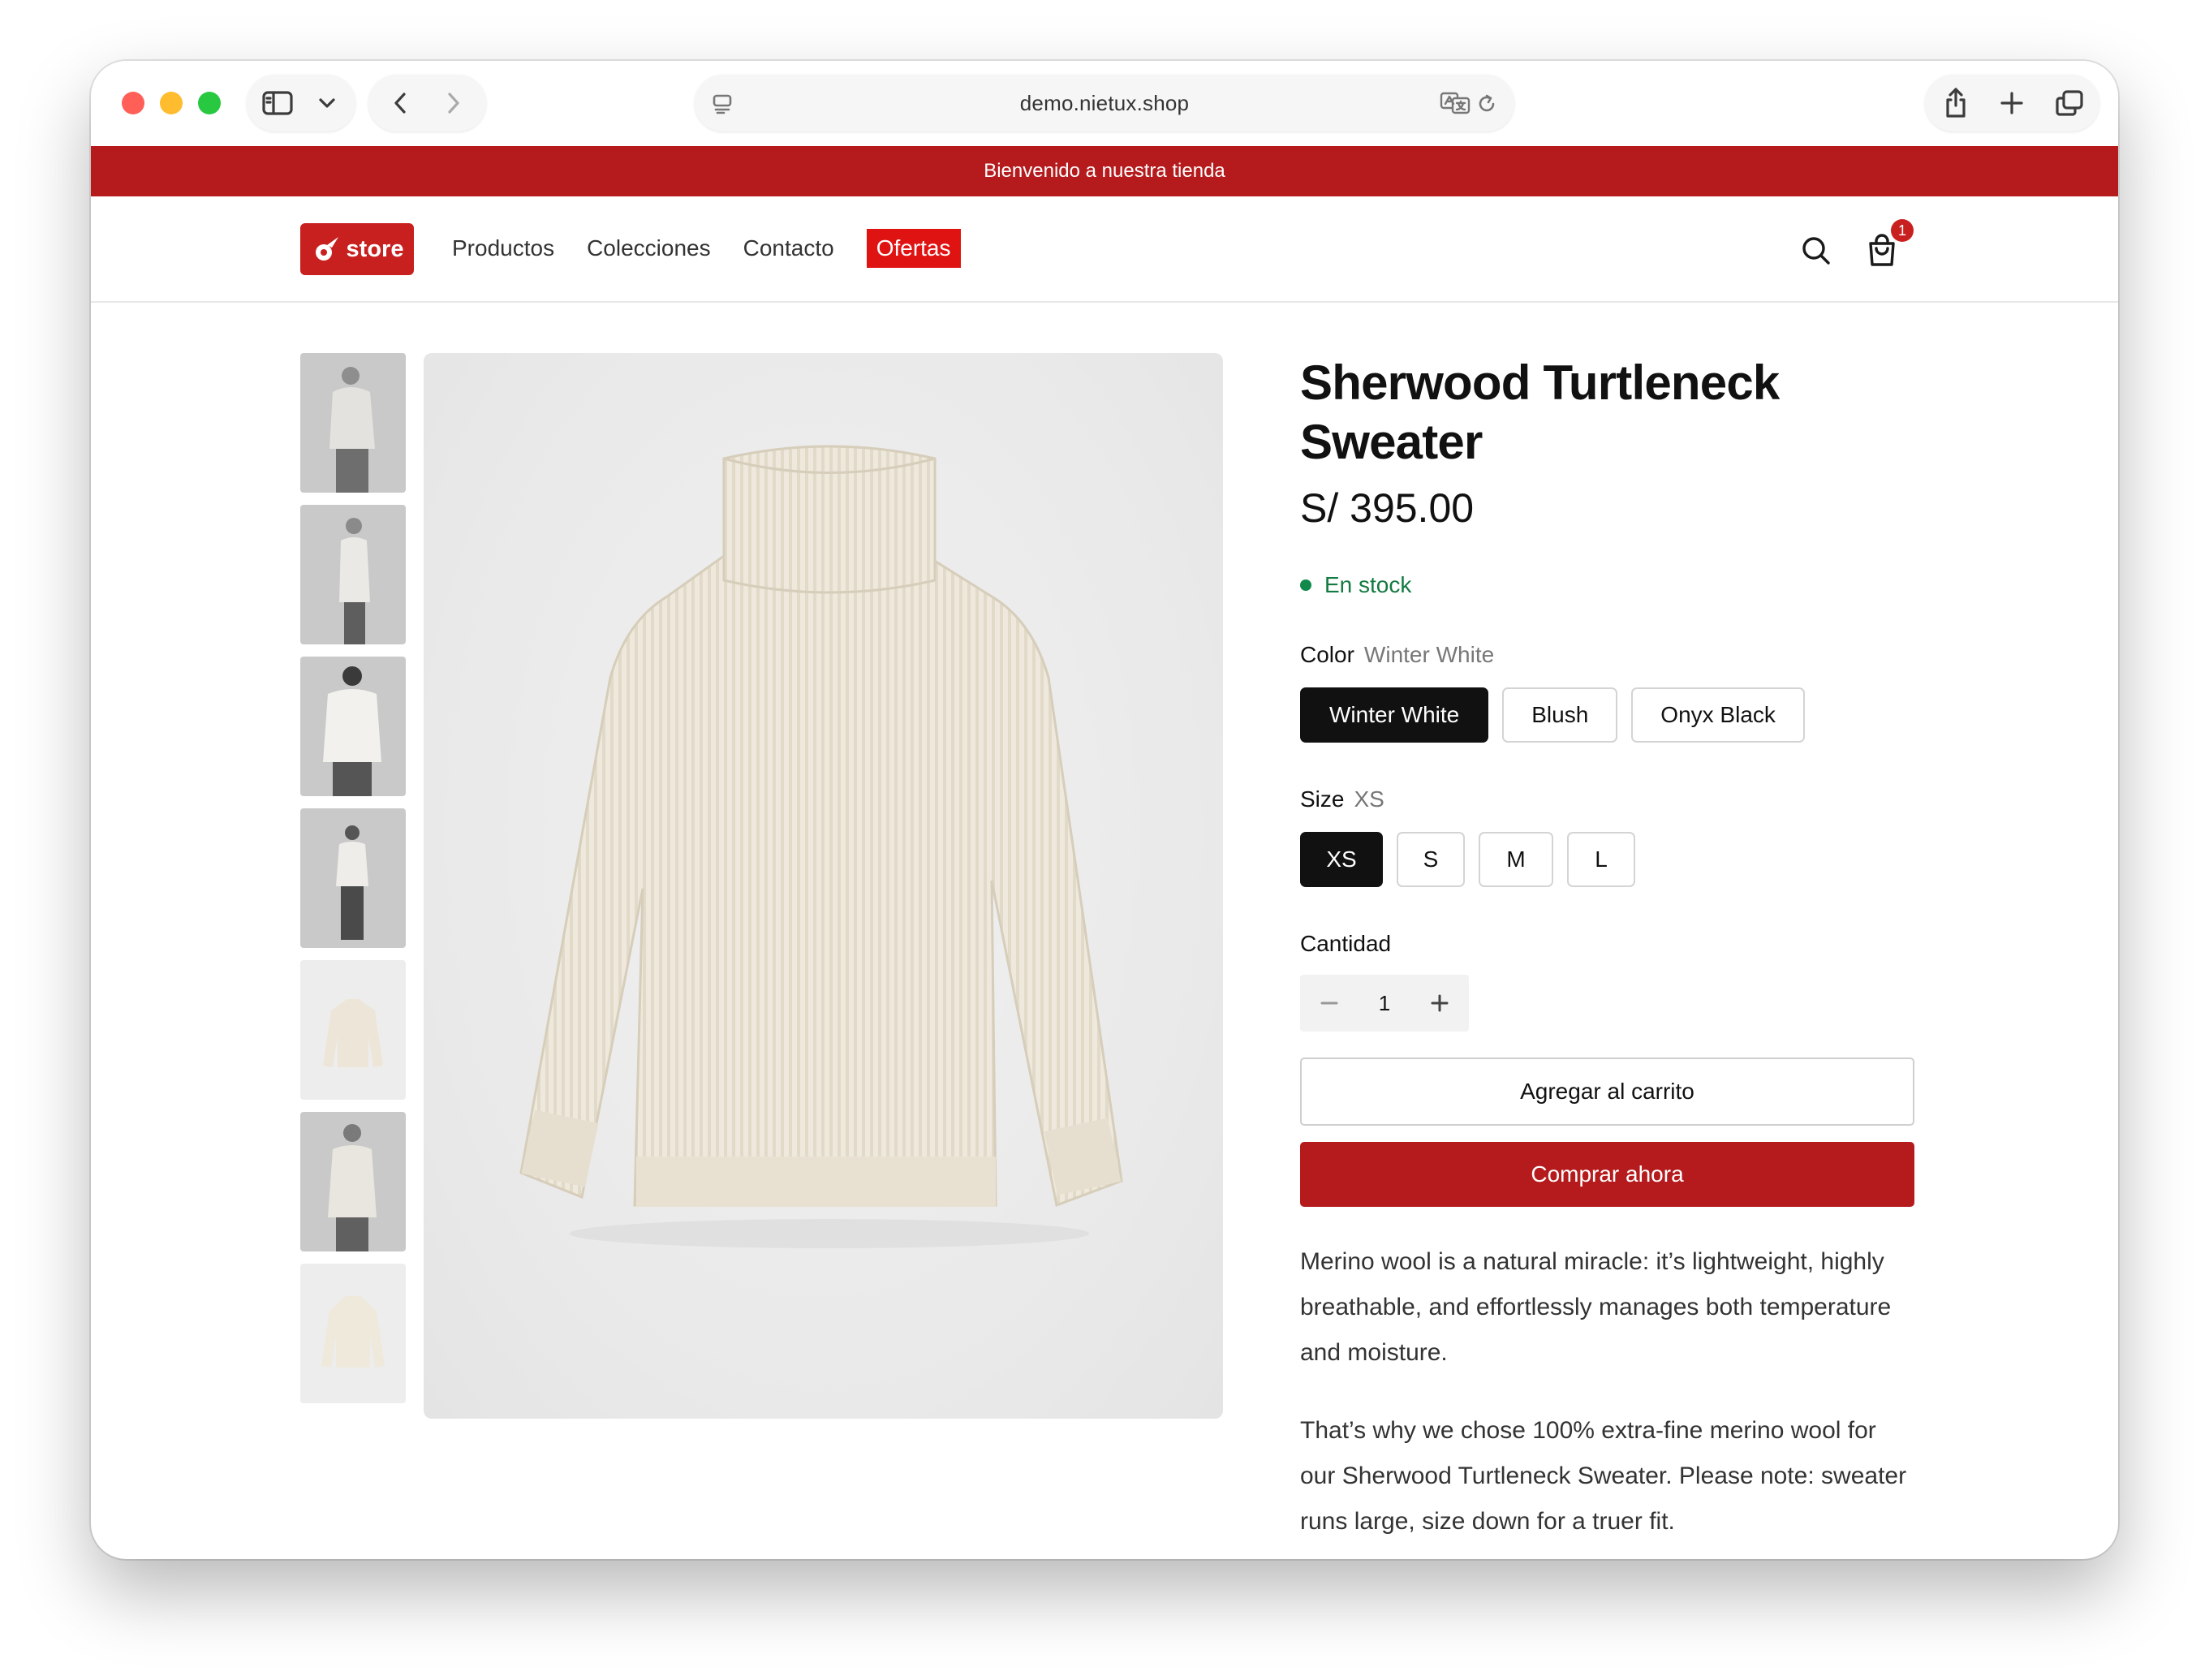  What do you see at coordinates (1387, 508) in the screenshot?
I see `product-price: S/ 395.00` at bounding box center [1387, 508].